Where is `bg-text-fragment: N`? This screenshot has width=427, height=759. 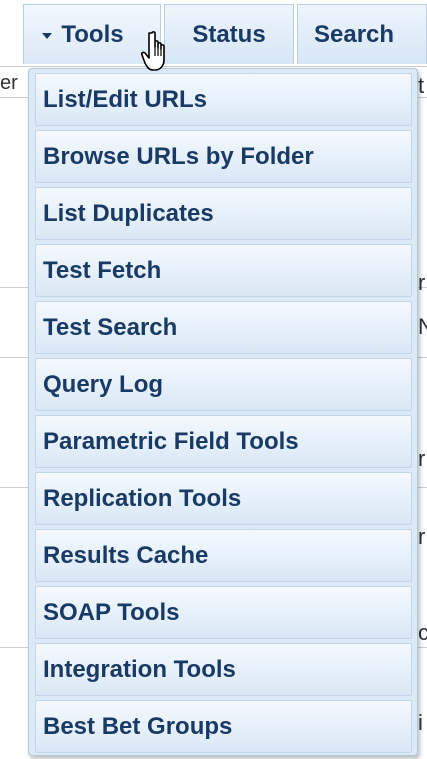
bg-text-fragment: N is located at coordinates (422, 326).